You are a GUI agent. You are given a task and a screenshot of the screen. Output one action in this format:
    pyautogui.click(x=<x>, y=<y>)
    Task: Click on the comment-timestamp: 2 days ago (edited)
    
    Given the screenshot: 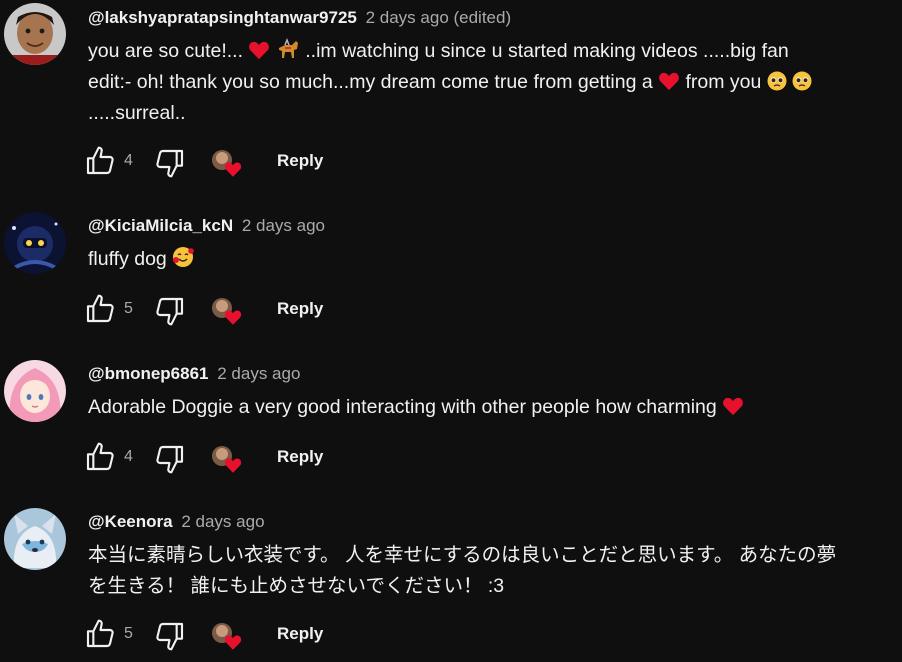 What is the action you would take?
    pyautogui.click(x=439, y=17)
    